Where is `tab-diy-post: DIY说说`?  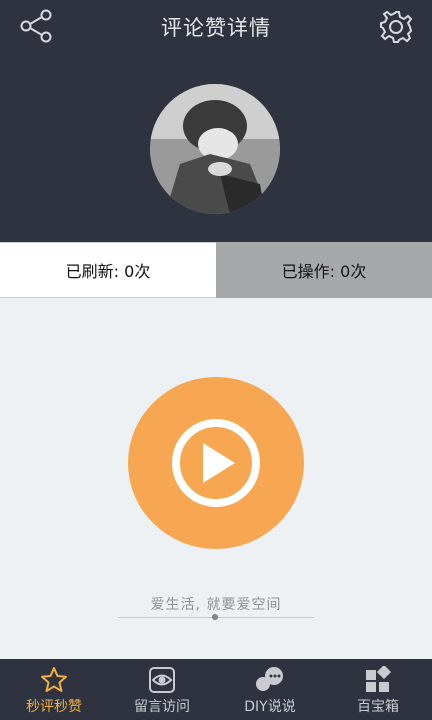
tab-diy-post: DIY说说 is located at coordinates (270, 689).